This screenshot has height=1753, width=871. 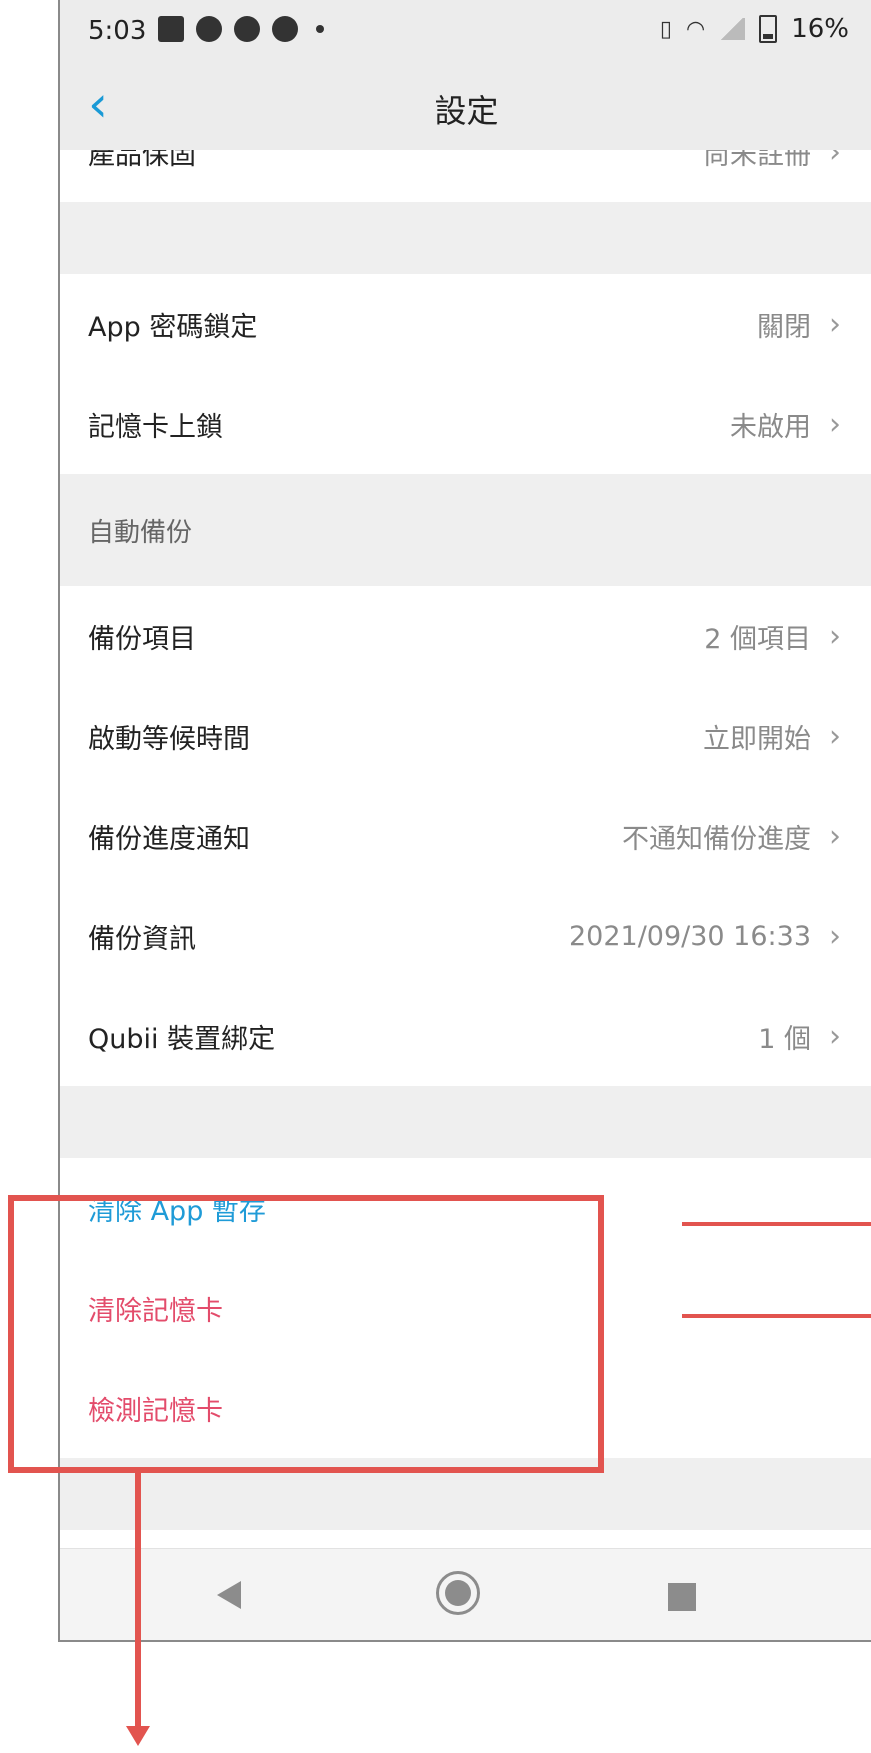 I want to click on row-value: 立即開始, so click(x=757, y=739).